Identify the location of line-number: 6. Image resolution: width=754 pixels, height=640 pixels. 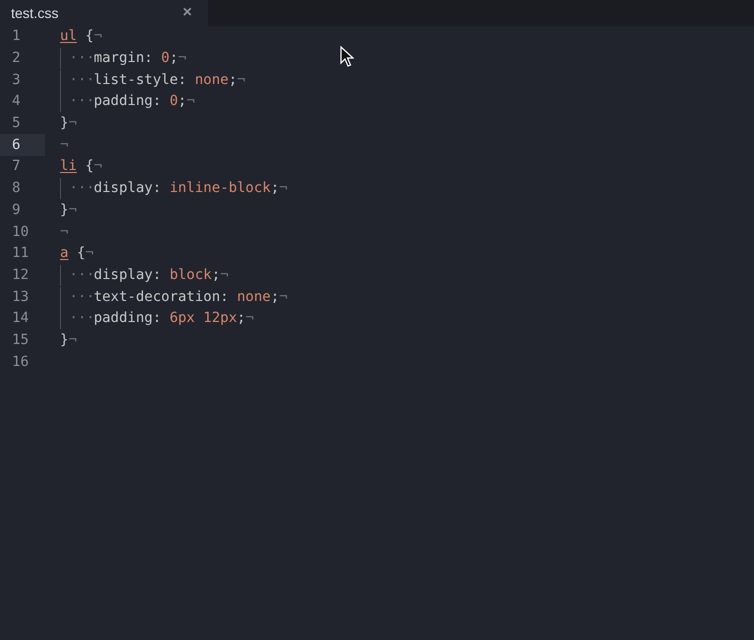
(22, 145).